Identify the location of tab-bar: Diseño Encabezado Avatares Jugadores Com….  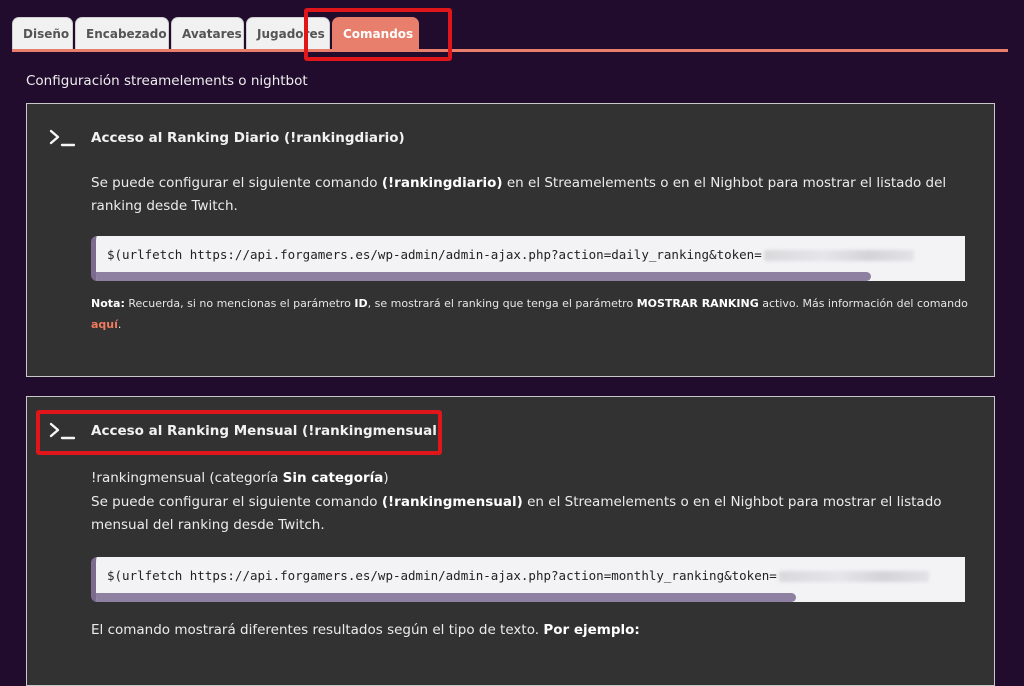
(216, 33).